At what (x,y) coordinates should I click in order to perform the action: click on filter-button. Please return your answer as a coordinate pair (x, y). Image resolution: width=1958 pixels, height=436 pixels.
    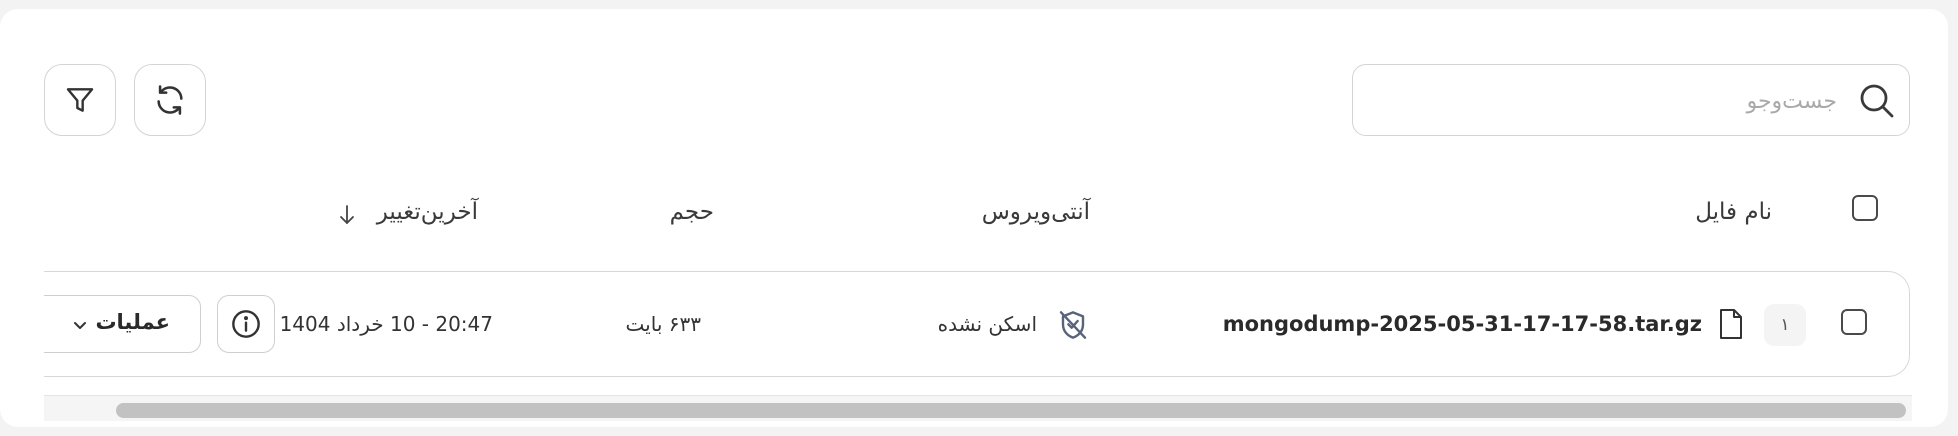
    Looking at the image, I should click on (80, 100).